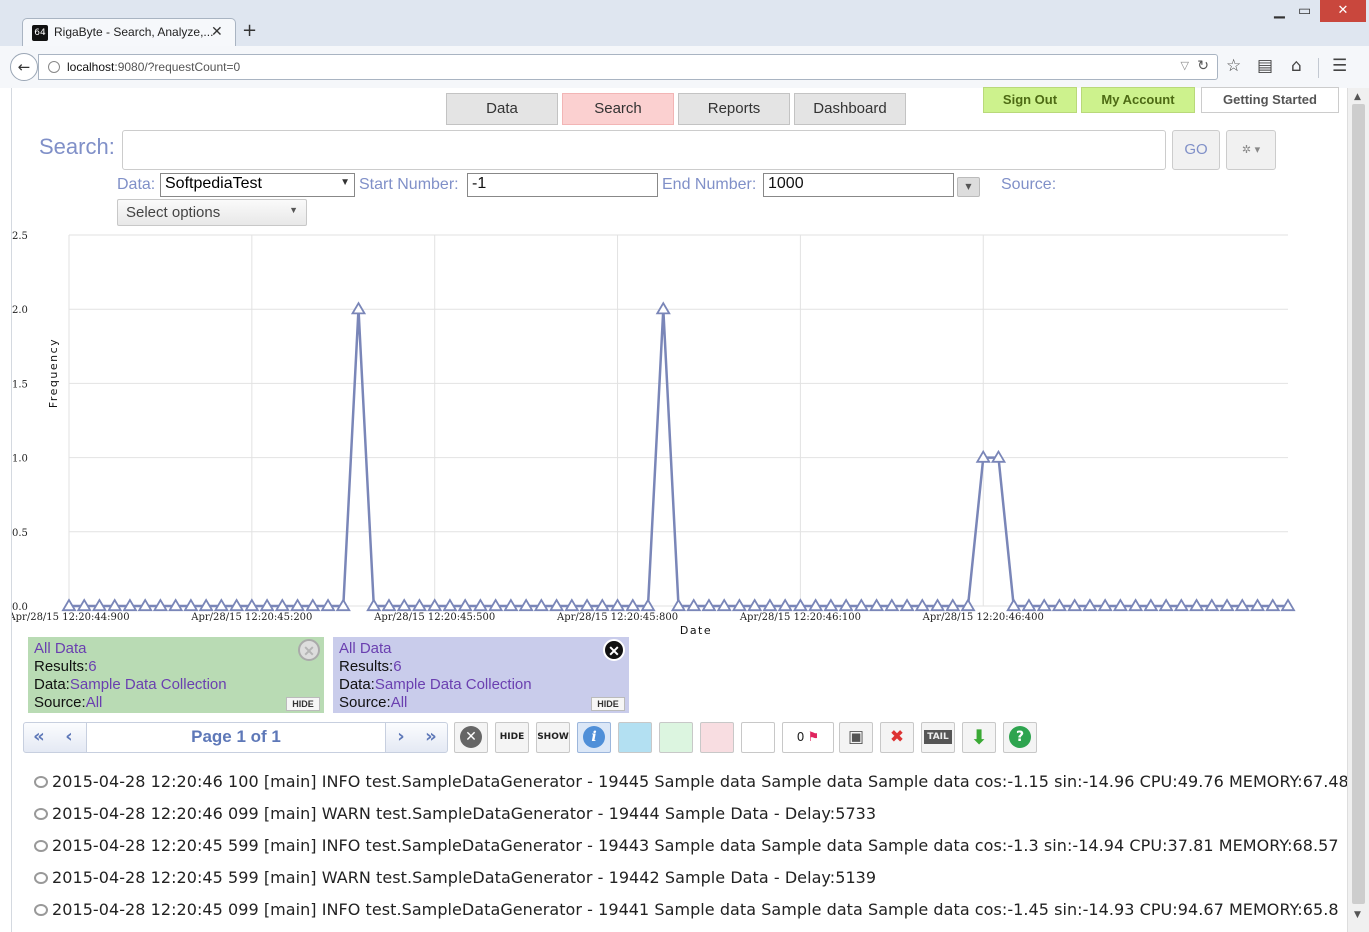 The height and width of the screenshot is (932, 1369). I want to click on flag-counter: 0 ⚑, so click(808, 737).